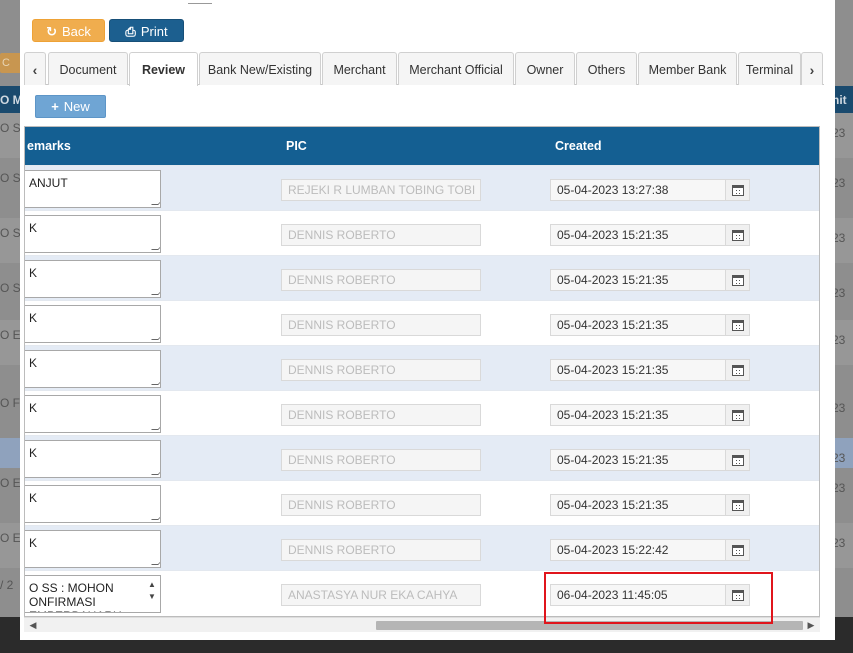 The image size is (853, 653). Describe the element at coordinates (93, 189) in the screenshot. I see `remarks-textarea: ANJUT` at that location.